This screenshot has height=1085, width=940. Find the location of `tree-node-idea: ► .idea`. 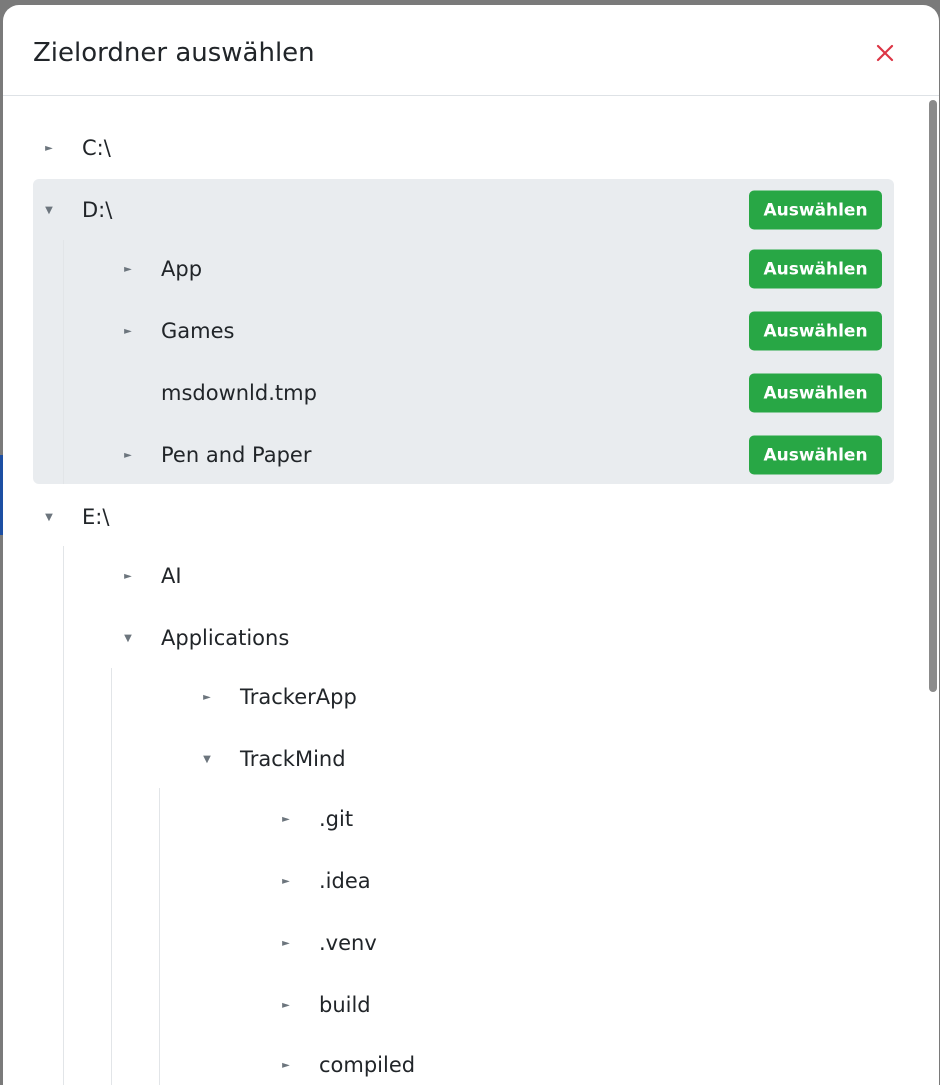

tree-node-idea: ► .idea is located at coordinates (463, 881).